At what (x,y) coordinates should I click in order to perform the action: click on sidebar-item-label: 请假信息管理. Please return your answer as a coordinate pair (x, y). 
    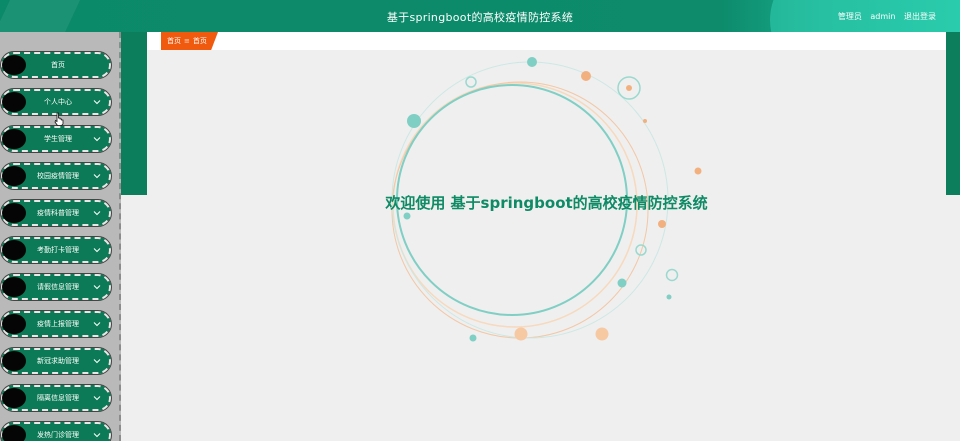
    Looking at the image, I should click on (58, 287).